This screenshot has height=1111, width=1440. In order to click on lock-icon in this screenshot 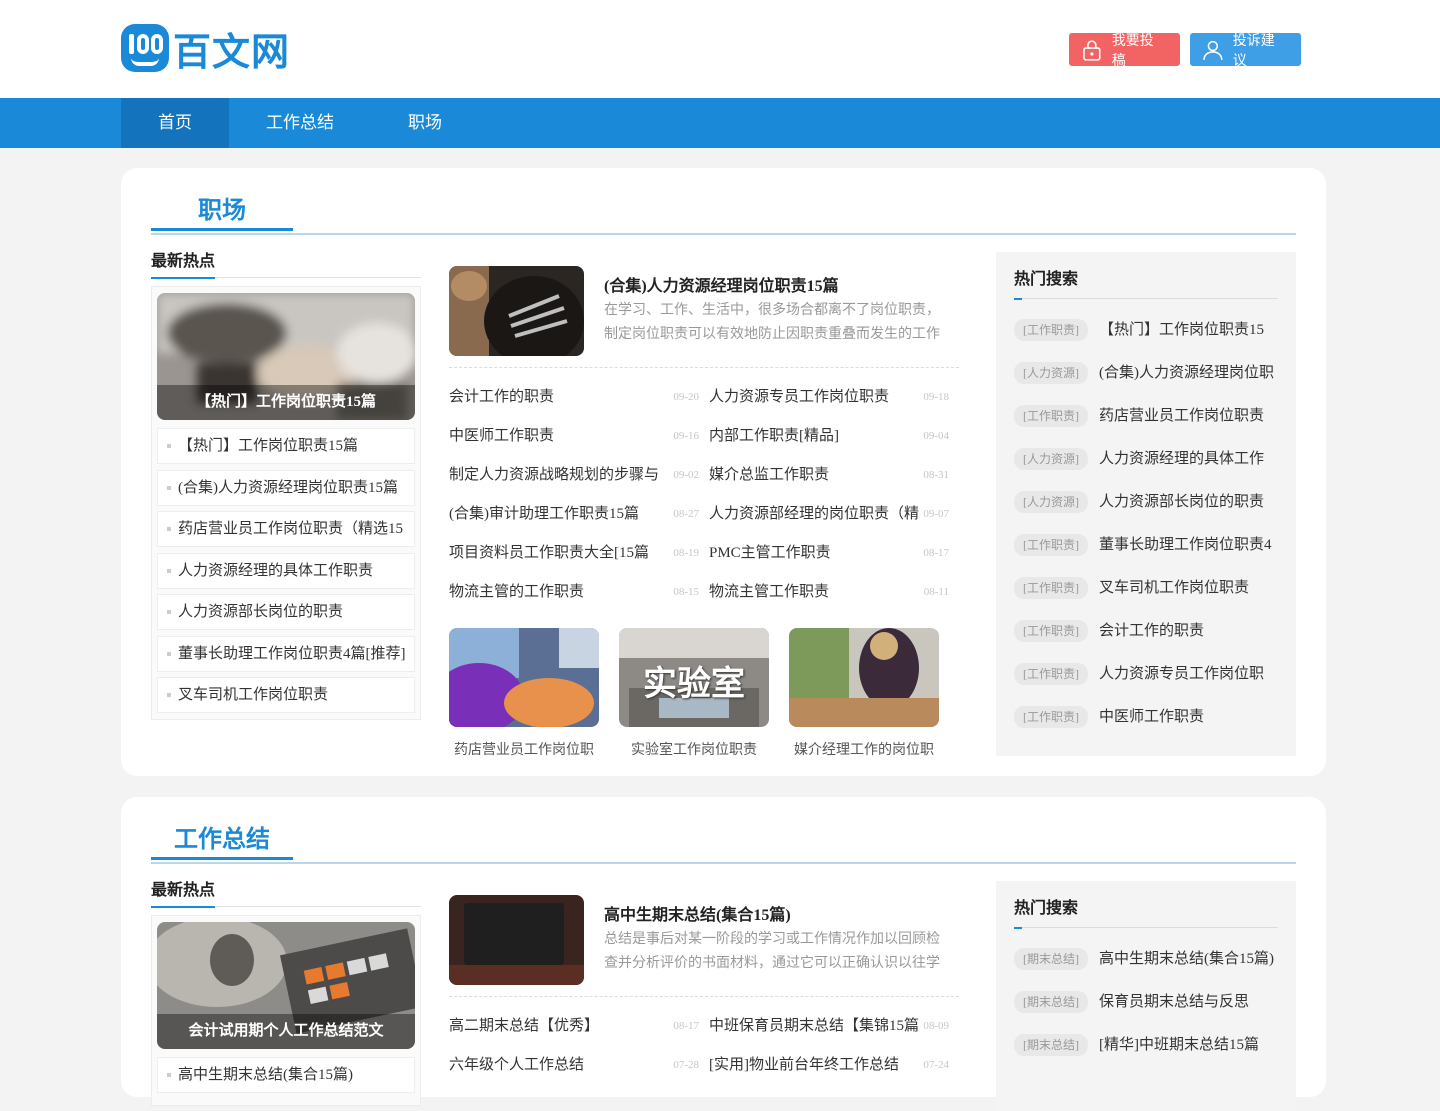, I will do `click(1092, 50)`.